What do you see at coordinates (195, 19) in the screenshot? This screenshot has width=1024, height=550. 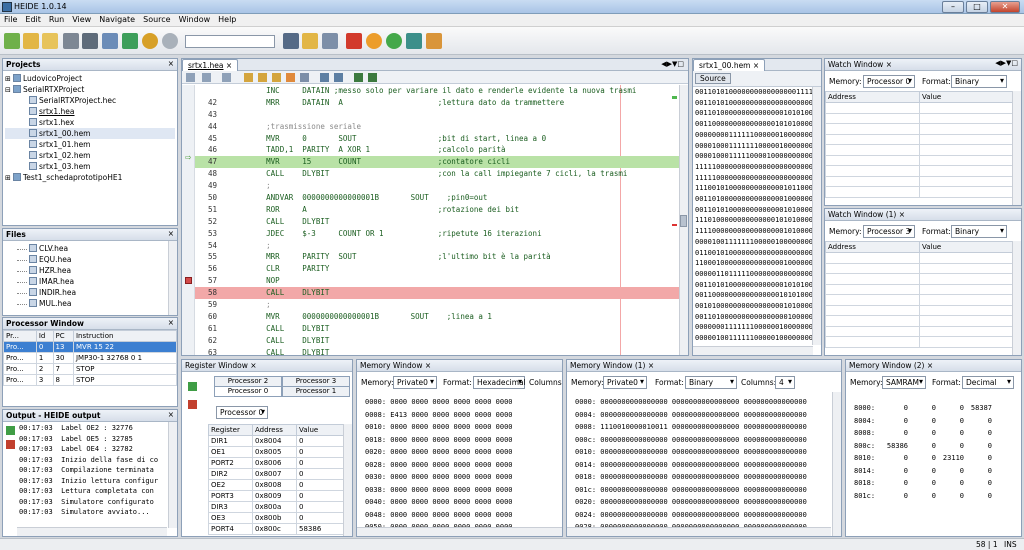 I see `menu-window: Window` at bounding box center [195, 19].